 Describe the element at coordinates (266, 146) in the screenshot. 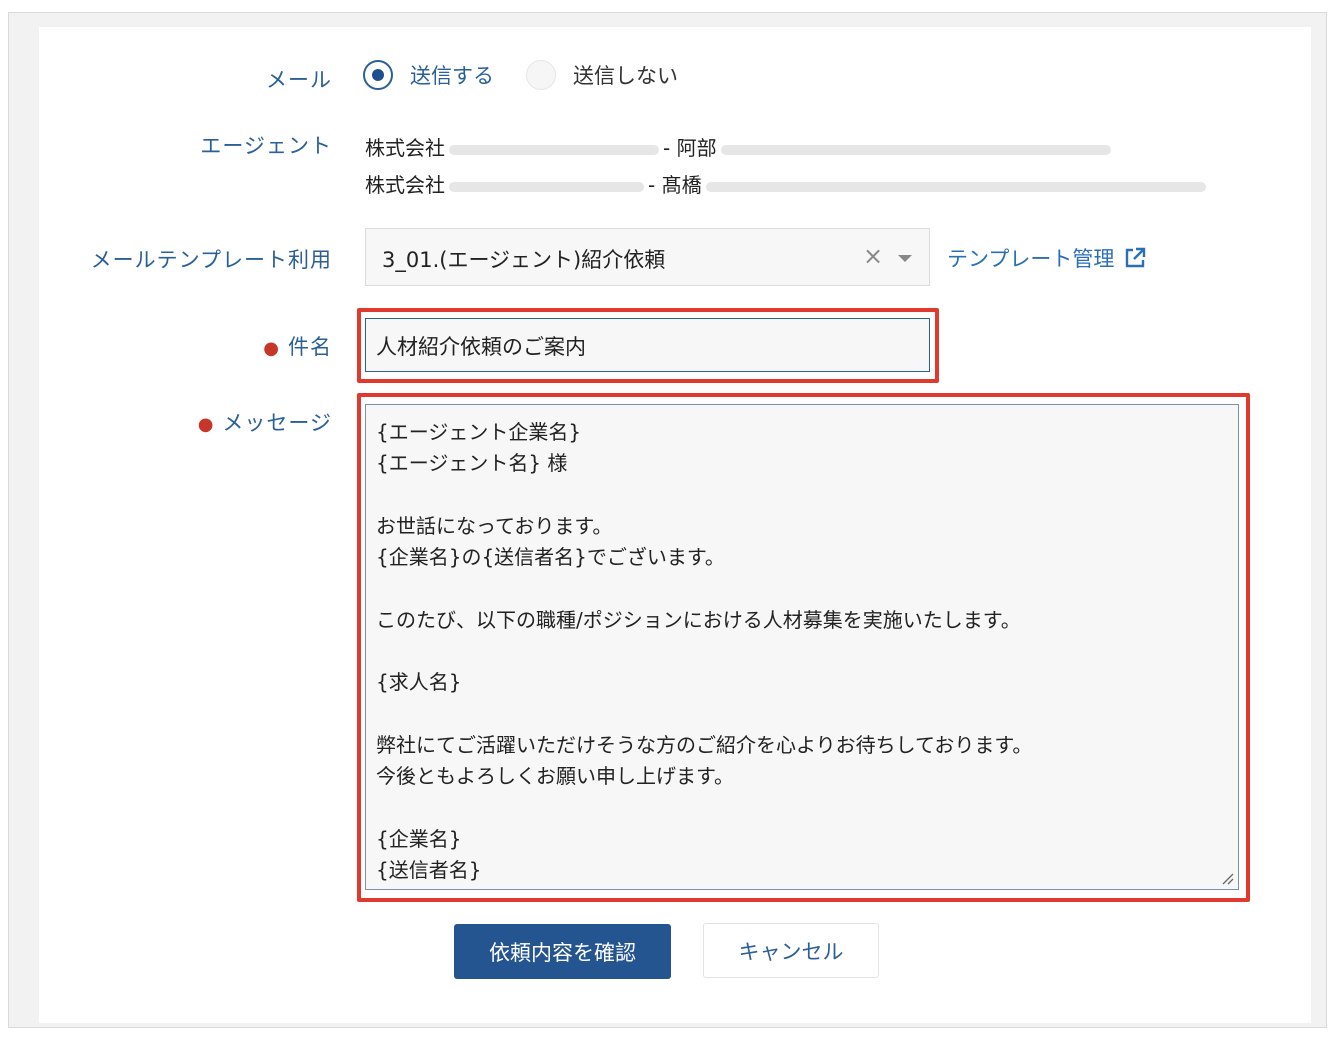

I see `agent-label: エージェント` at that location.